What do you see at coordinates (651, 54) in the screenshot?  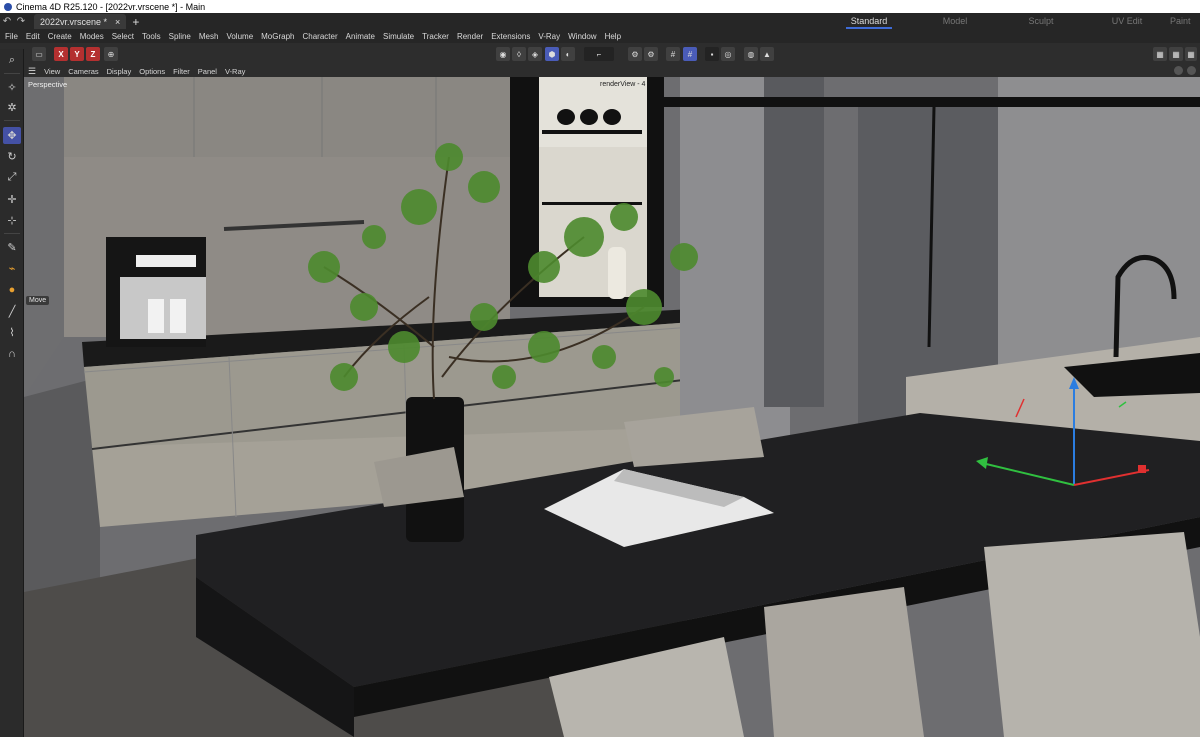 I see `render-view-icon: ⚙` at bounding box center [651, 54].